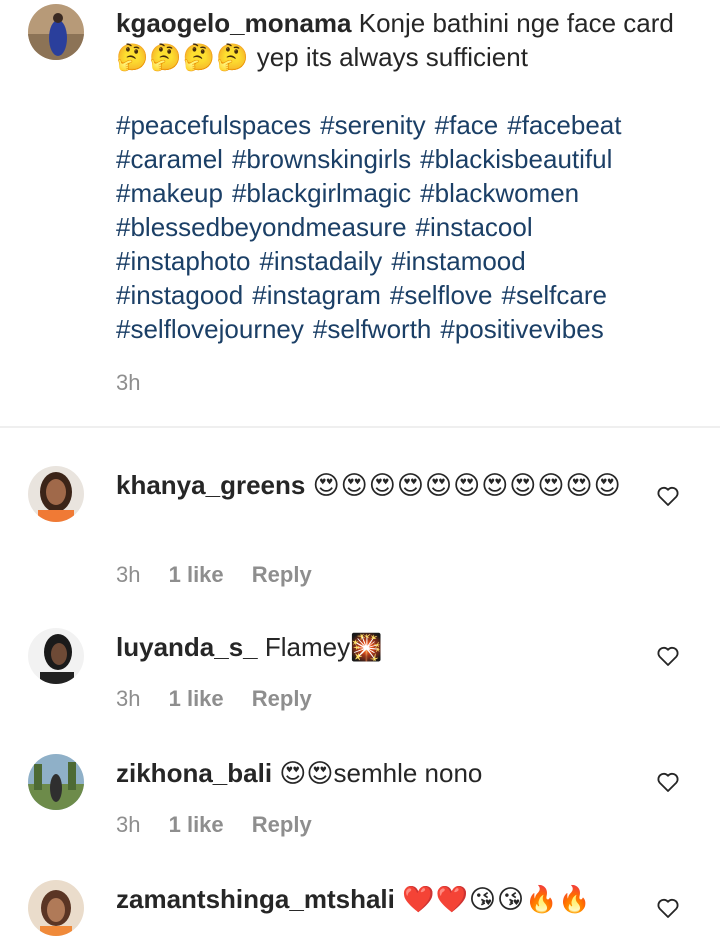  What do you see at coordinates (474, 227) in the screenshot?
I see `hashtag: #instacool` at bounding box center [474, 227].